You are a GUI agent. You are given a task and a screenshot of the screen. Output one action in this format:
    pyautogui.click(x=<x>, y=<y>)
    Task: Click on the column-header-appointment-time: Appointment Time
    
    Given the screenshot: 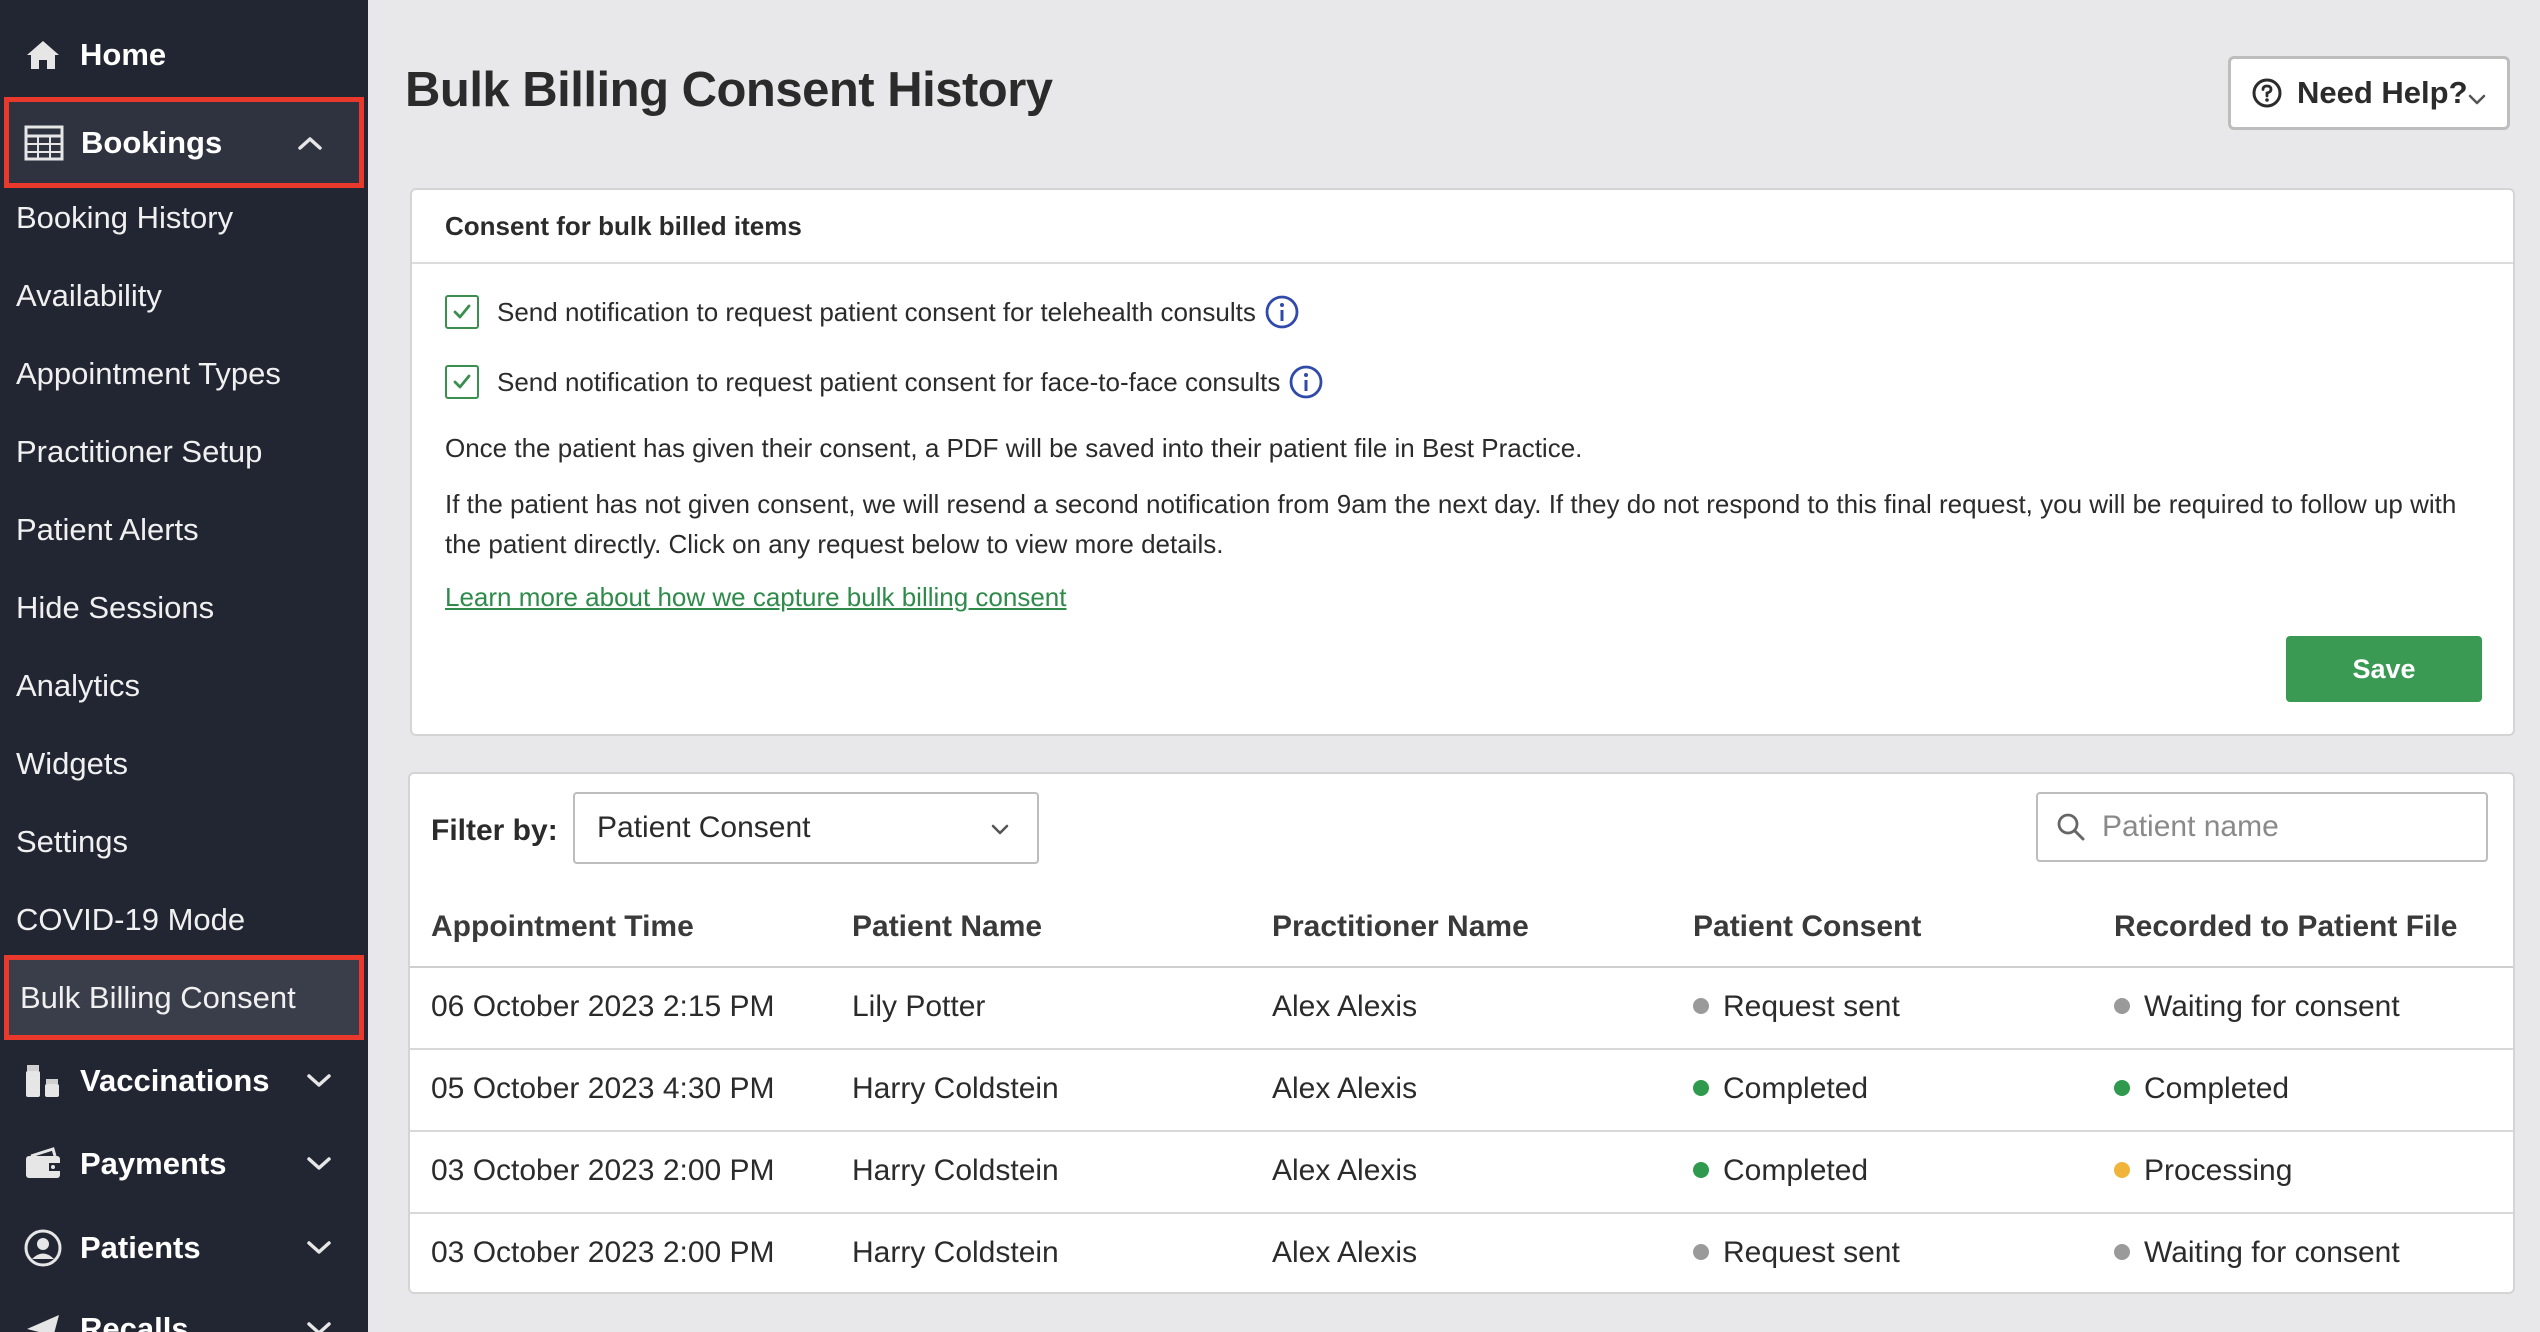 What is the action you would take?
    pyautogui.click(x=562, y=927)
    